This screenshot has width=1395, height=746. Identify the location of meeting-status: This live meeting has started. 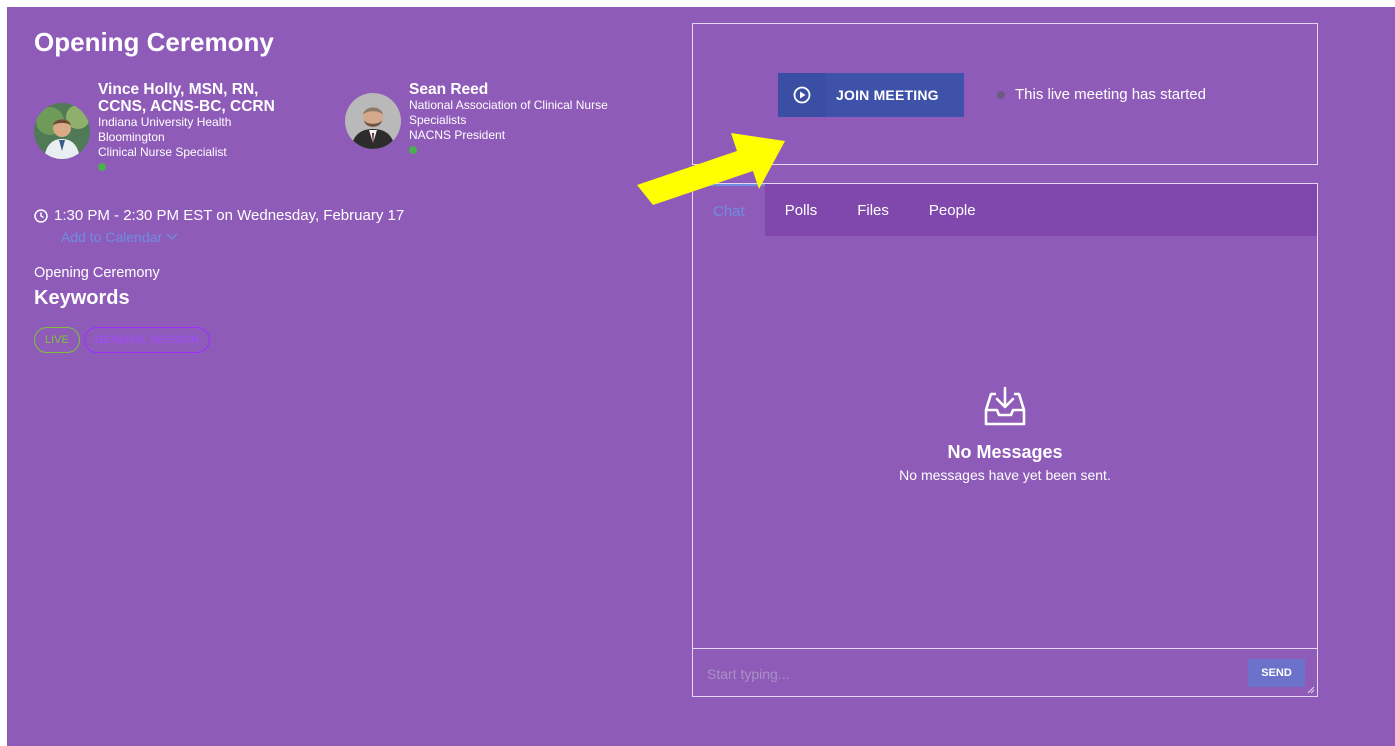
(1101, 94).